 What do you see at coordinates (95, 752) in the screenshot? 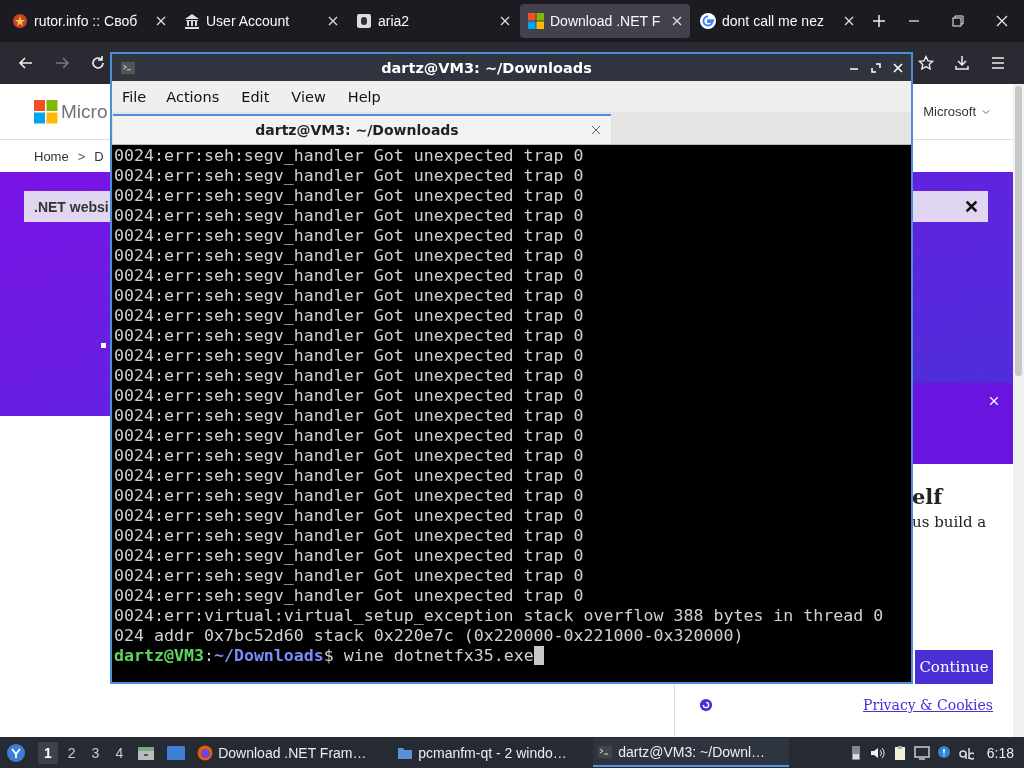
I see `workspace-button: 3` at bounding box center [95, 752].